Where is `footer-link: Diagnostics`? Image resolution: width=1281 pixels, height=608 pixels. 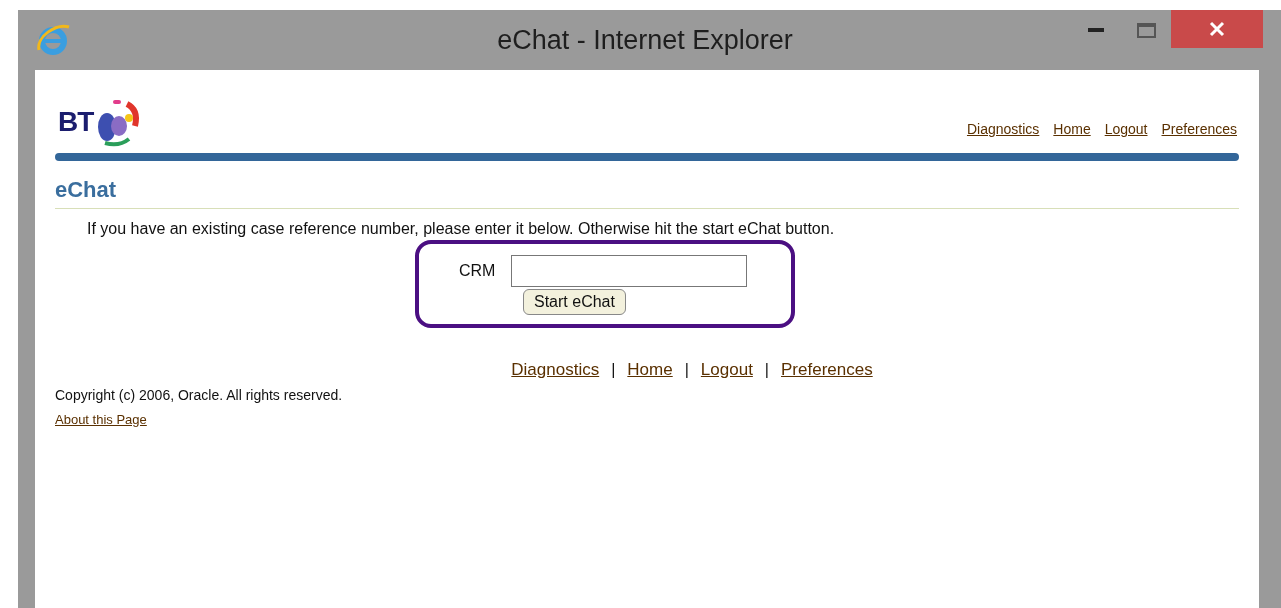
footer-link: Diagnostics is located at coordinates (555, 370).